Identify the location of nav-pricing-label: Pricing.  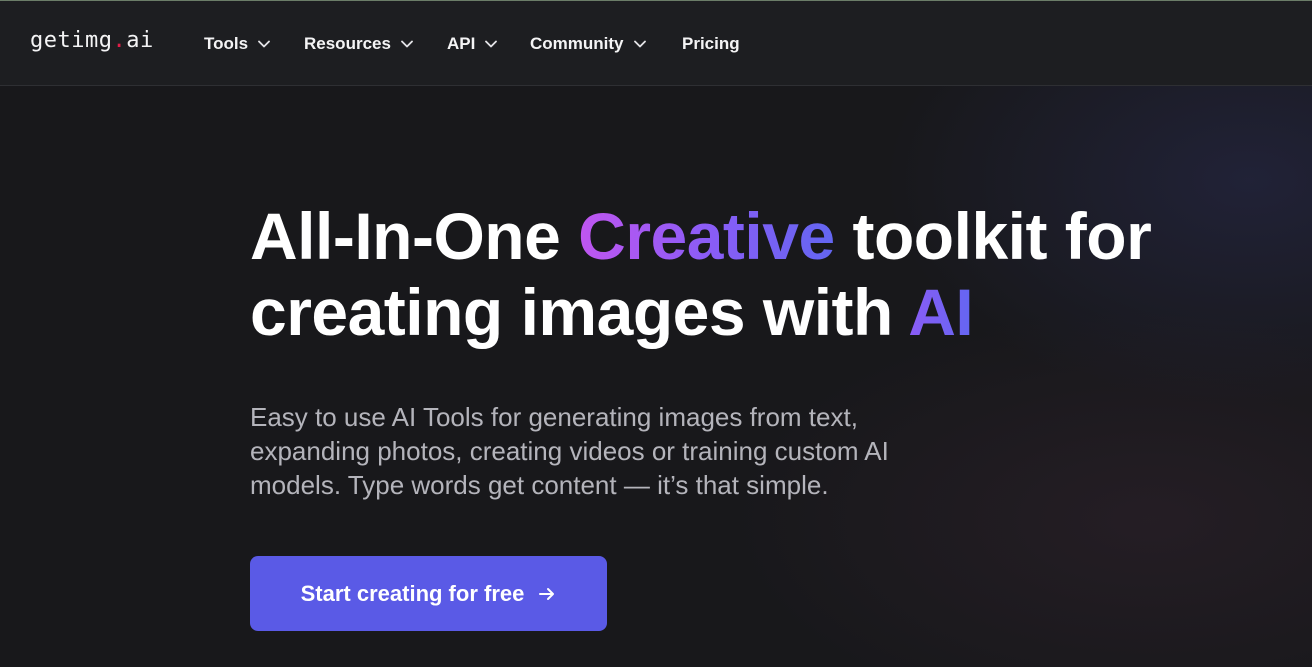
(711, 43).